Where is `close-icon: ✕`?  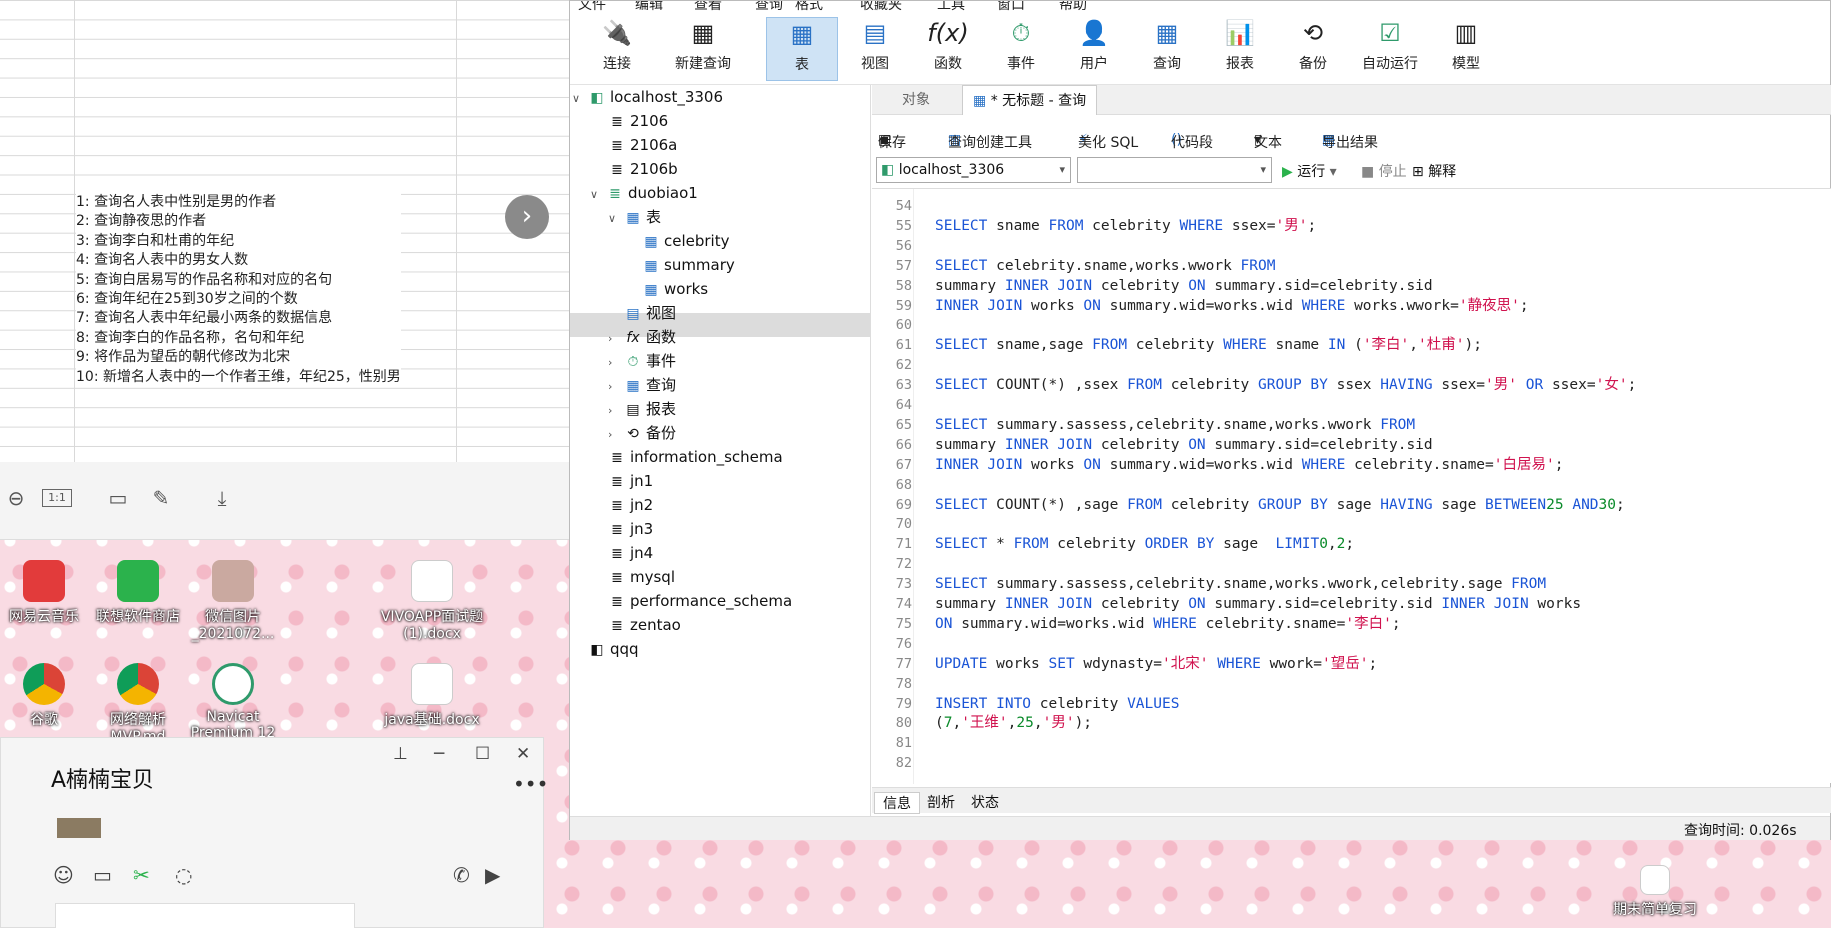
close-icon: ✕ is located at coordinates (523, 754).